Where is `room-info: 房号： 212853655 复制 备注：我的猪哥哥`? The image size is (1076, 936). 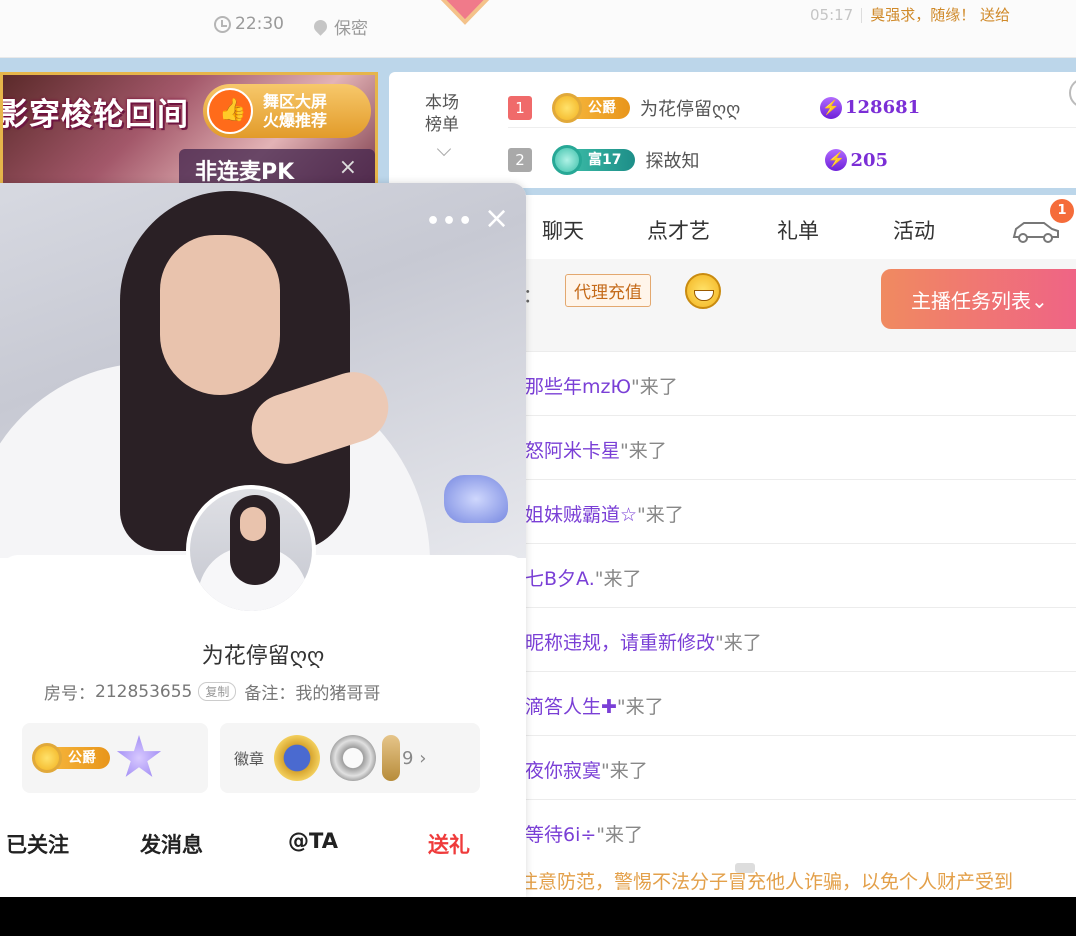
room-info: 房号： 212853655 复制 备注：我的猪哥哥 is located at coordinates (212, 692).